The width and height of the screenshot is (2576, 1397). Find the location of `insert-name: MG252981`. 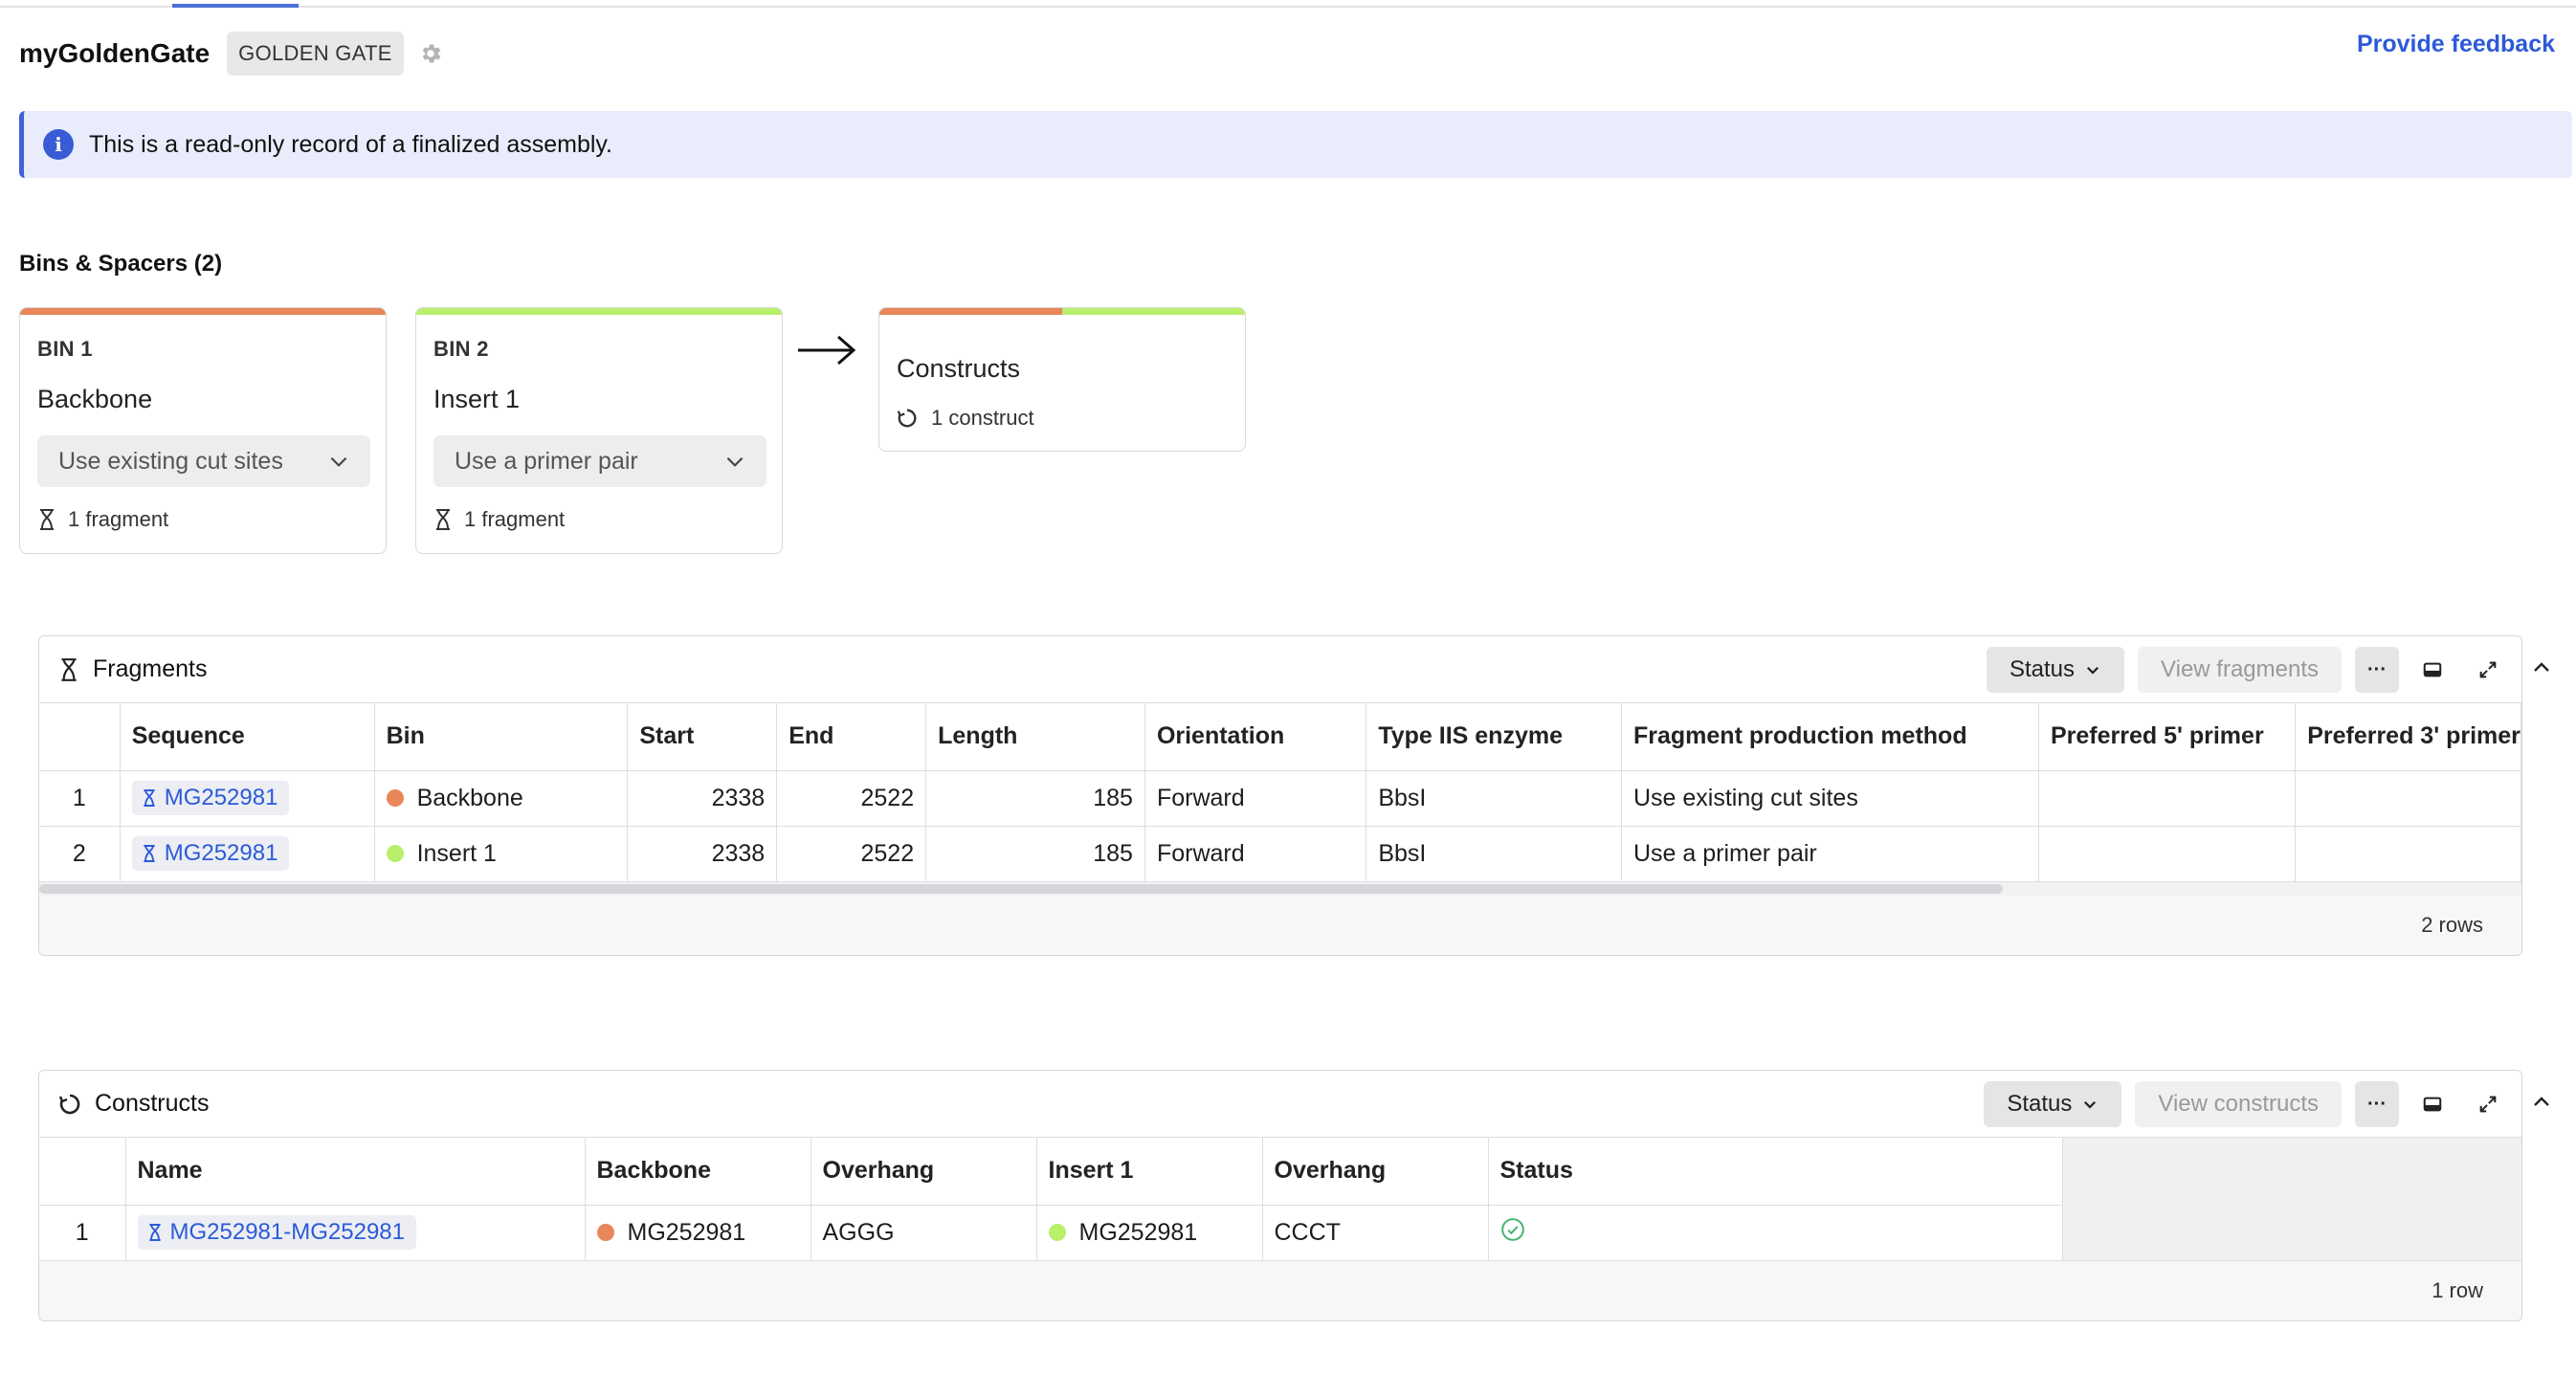

insert-name: MG252981 is located at coordinates (1138, 1232).